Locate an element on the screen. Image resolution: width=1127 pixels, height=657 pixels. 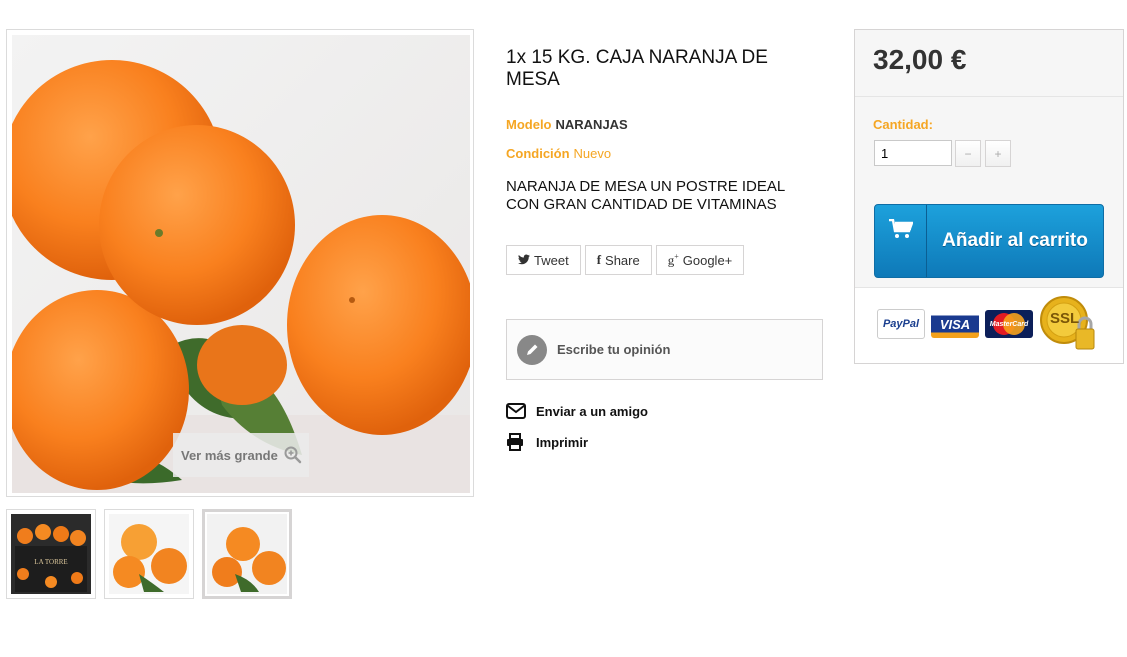
shopping-cart-icon is located at coordinates (901, 241).